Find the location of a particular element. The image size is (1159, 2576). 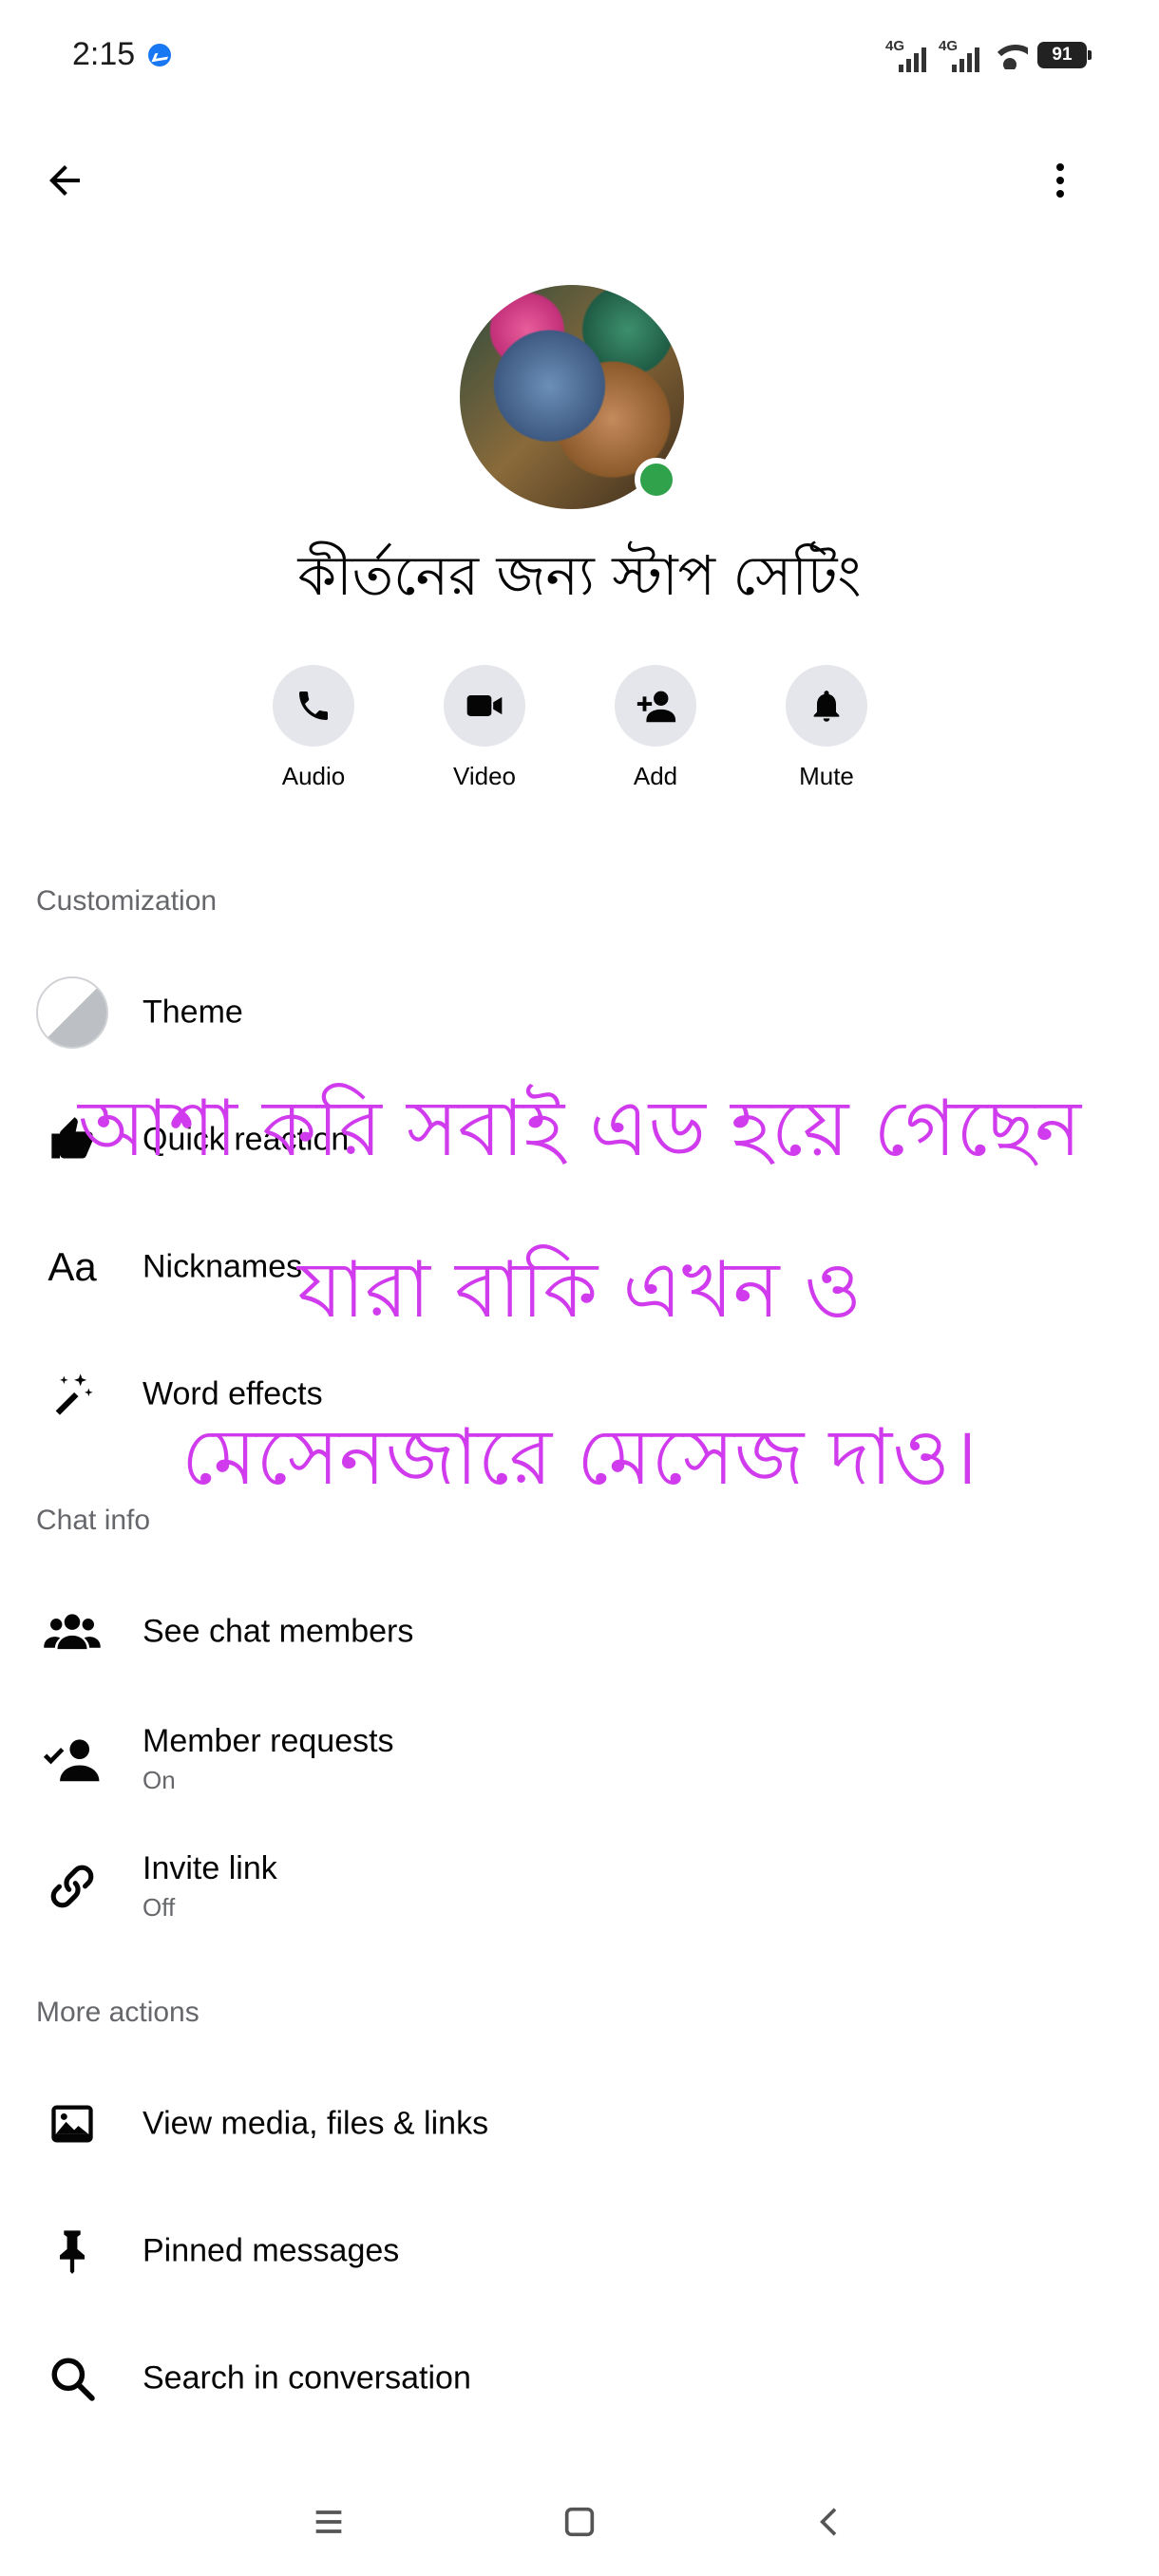

mute-label: Mute is located at coordinates (826, 776).